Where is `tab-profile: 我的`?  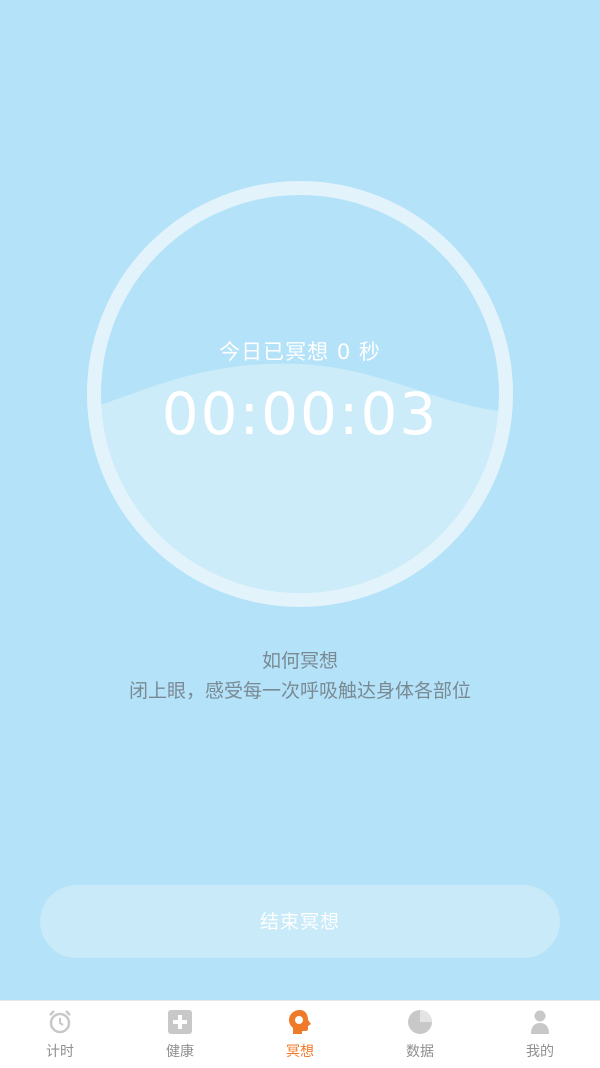
tab-profile: 我的 is located at coordinates (540, 1034).